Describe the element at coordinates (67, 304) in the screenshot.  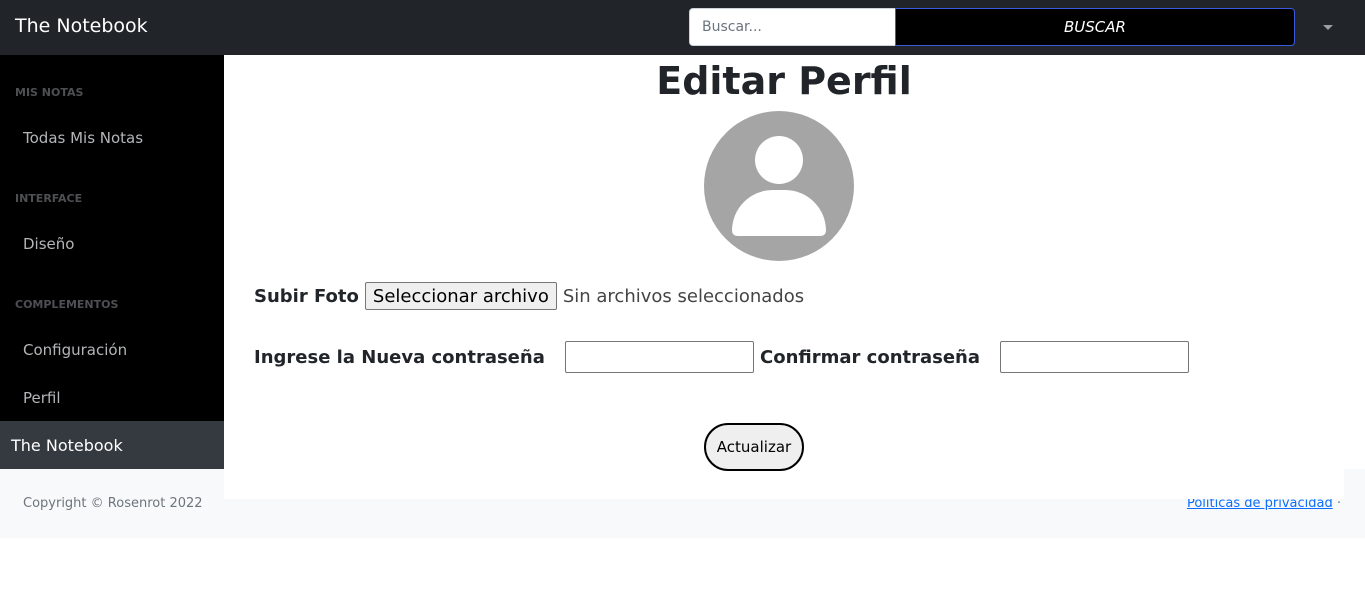
I see `sidebar-heading-complementos: COMPLEMENTOS` at that location.